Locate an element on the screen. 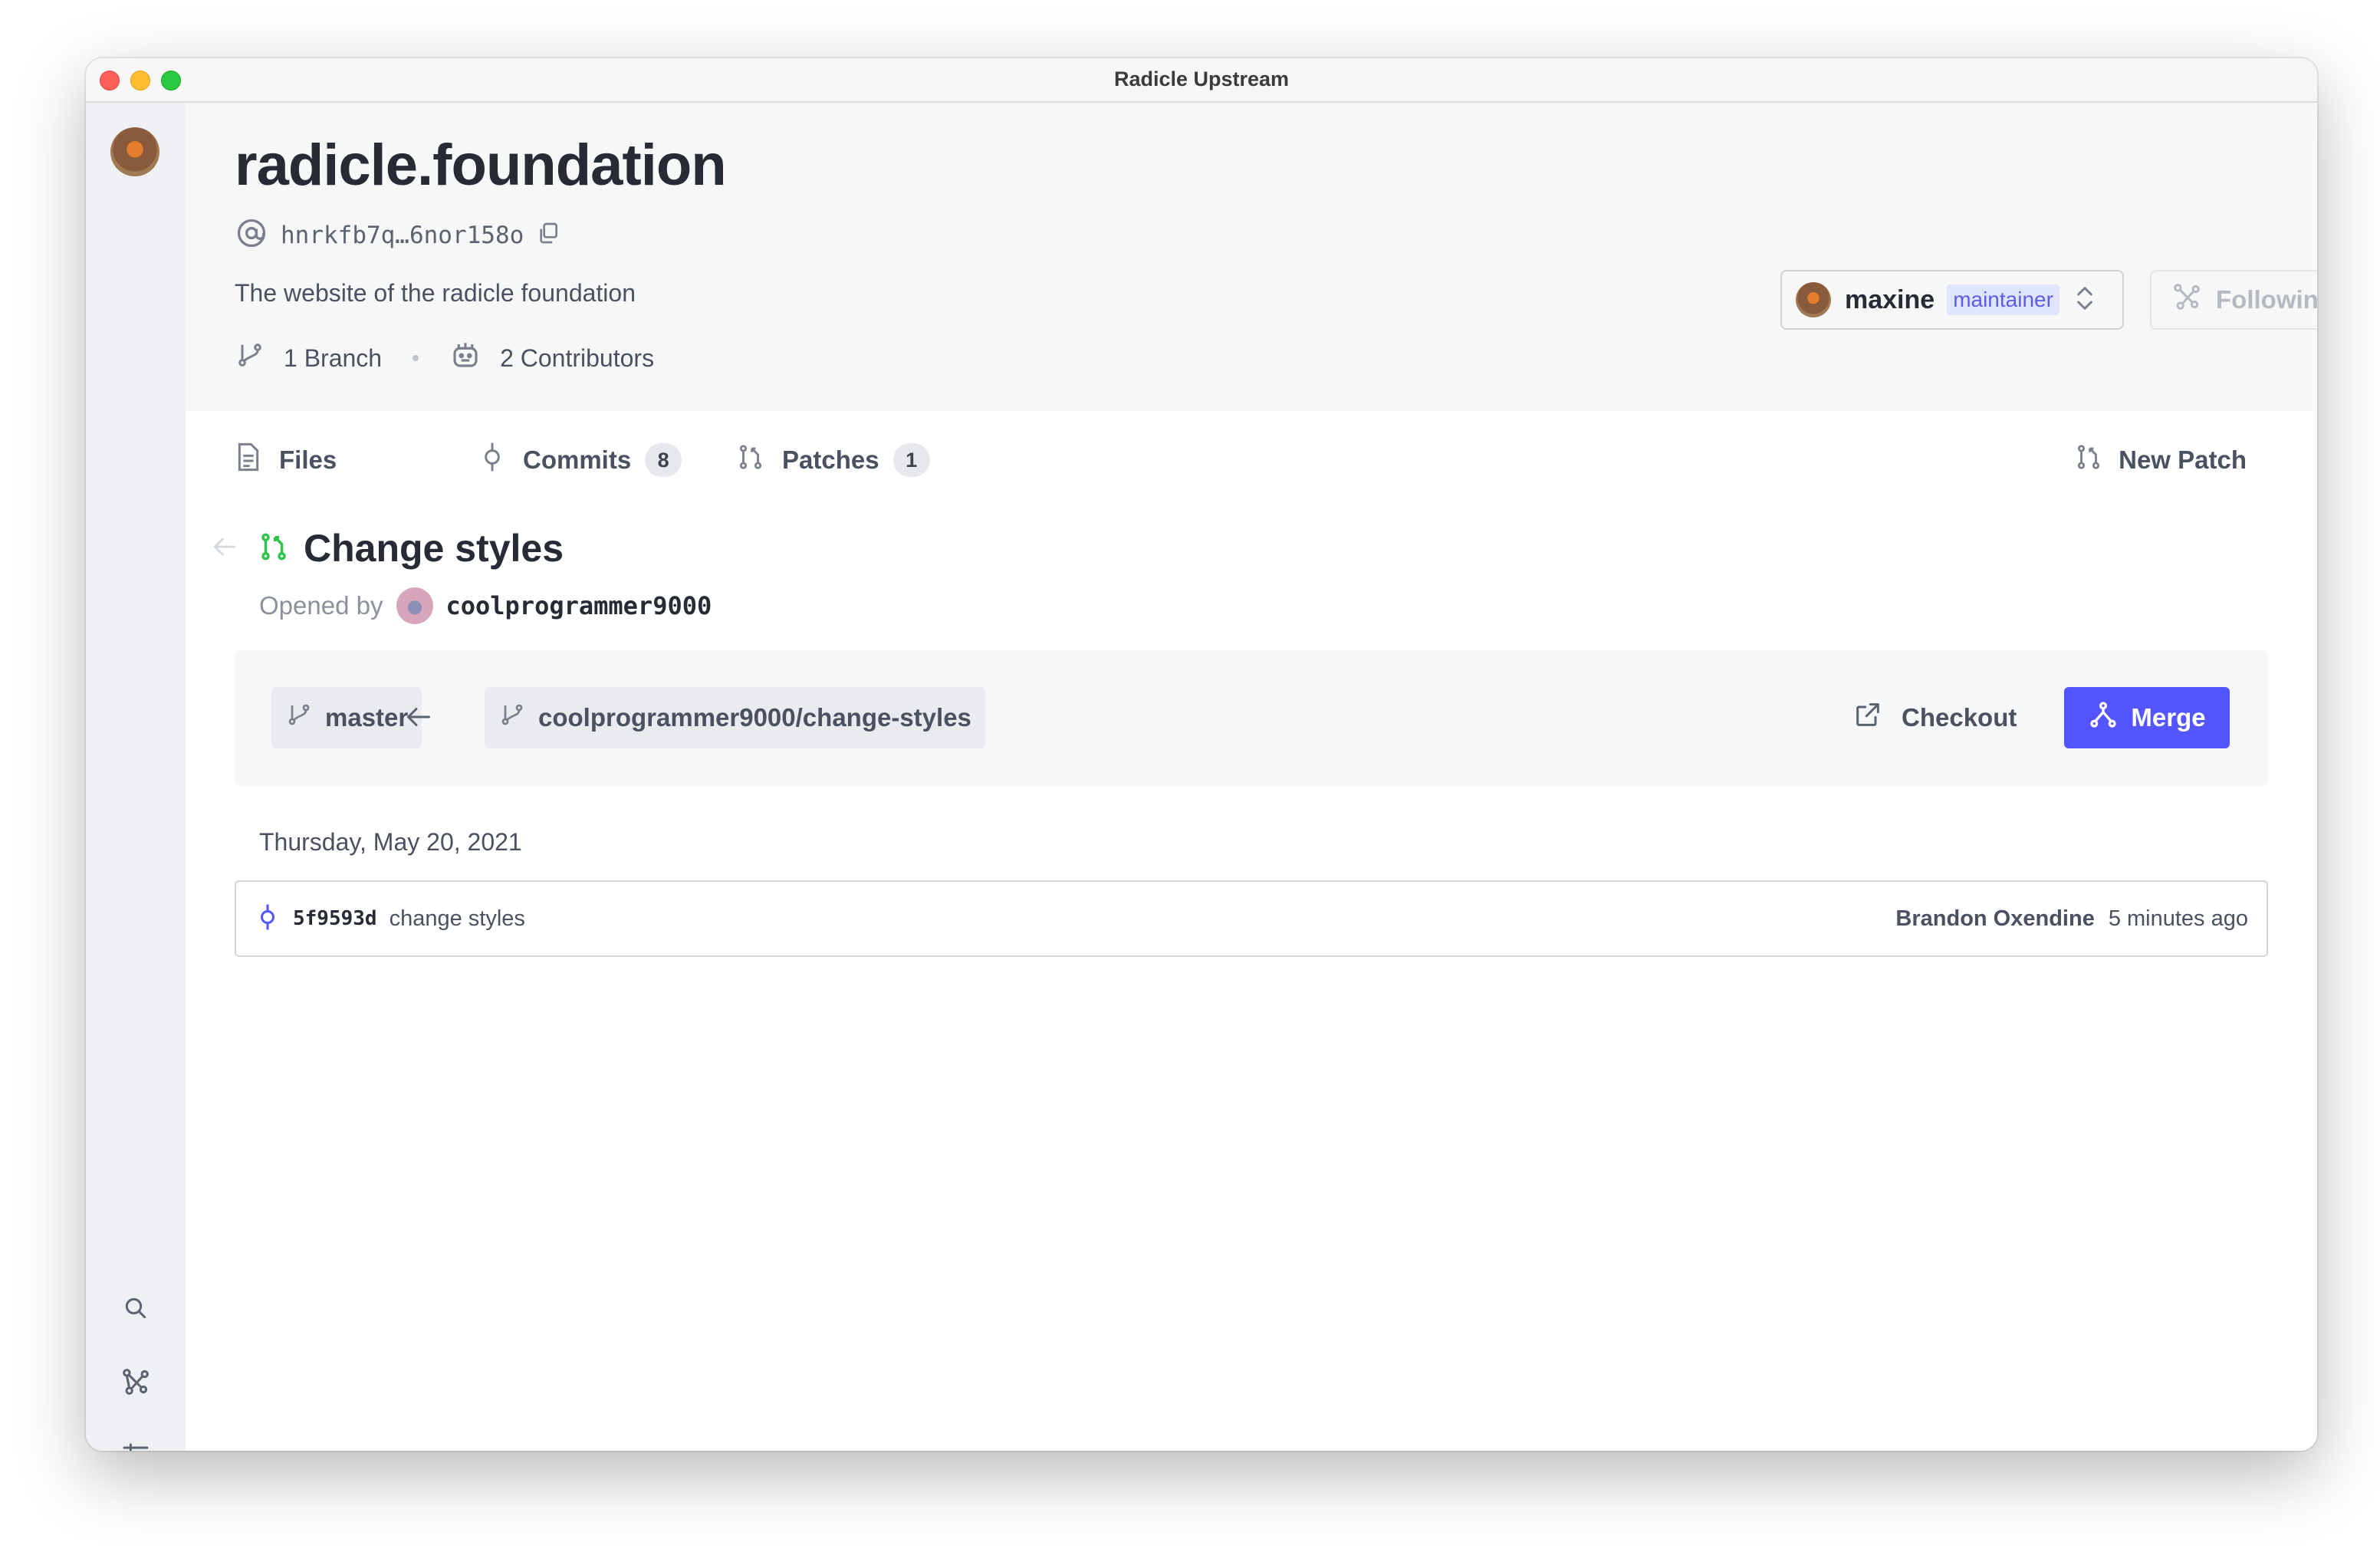 This screenshot has height=1552, width=2380. commit-date-header: Thursday, May 20, 2021 is located at coordinates (390, 842).